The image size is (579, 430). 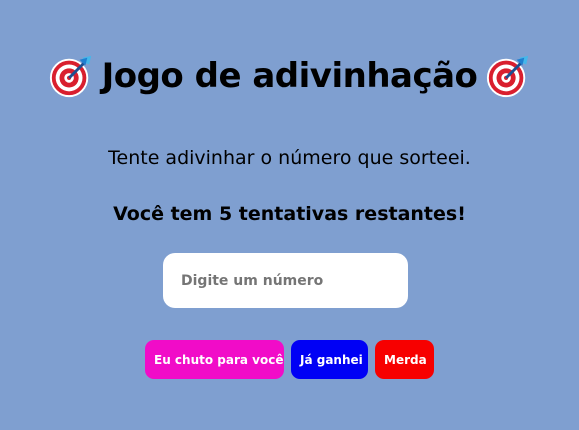 I want to click on action-buttons: Eu chuto para você Já ganhei Merda, so click(x=289, y=359).